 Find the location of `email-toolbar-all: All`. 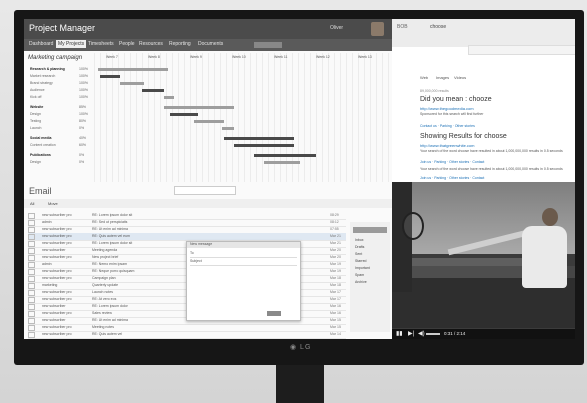

email-toolbar-all: All is located at coordinates (32, 203).